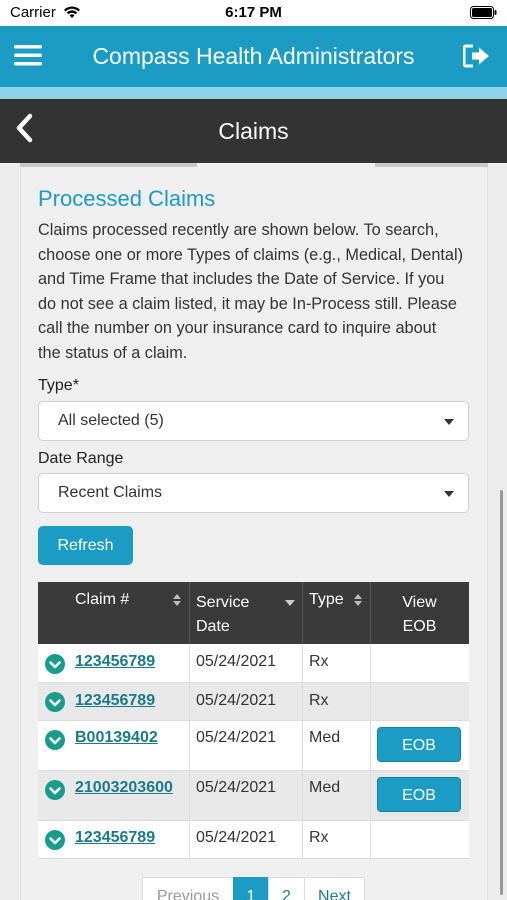 This screenshot has height=900, width=507. I want to click on type-label: Type*, so click(58, 385).